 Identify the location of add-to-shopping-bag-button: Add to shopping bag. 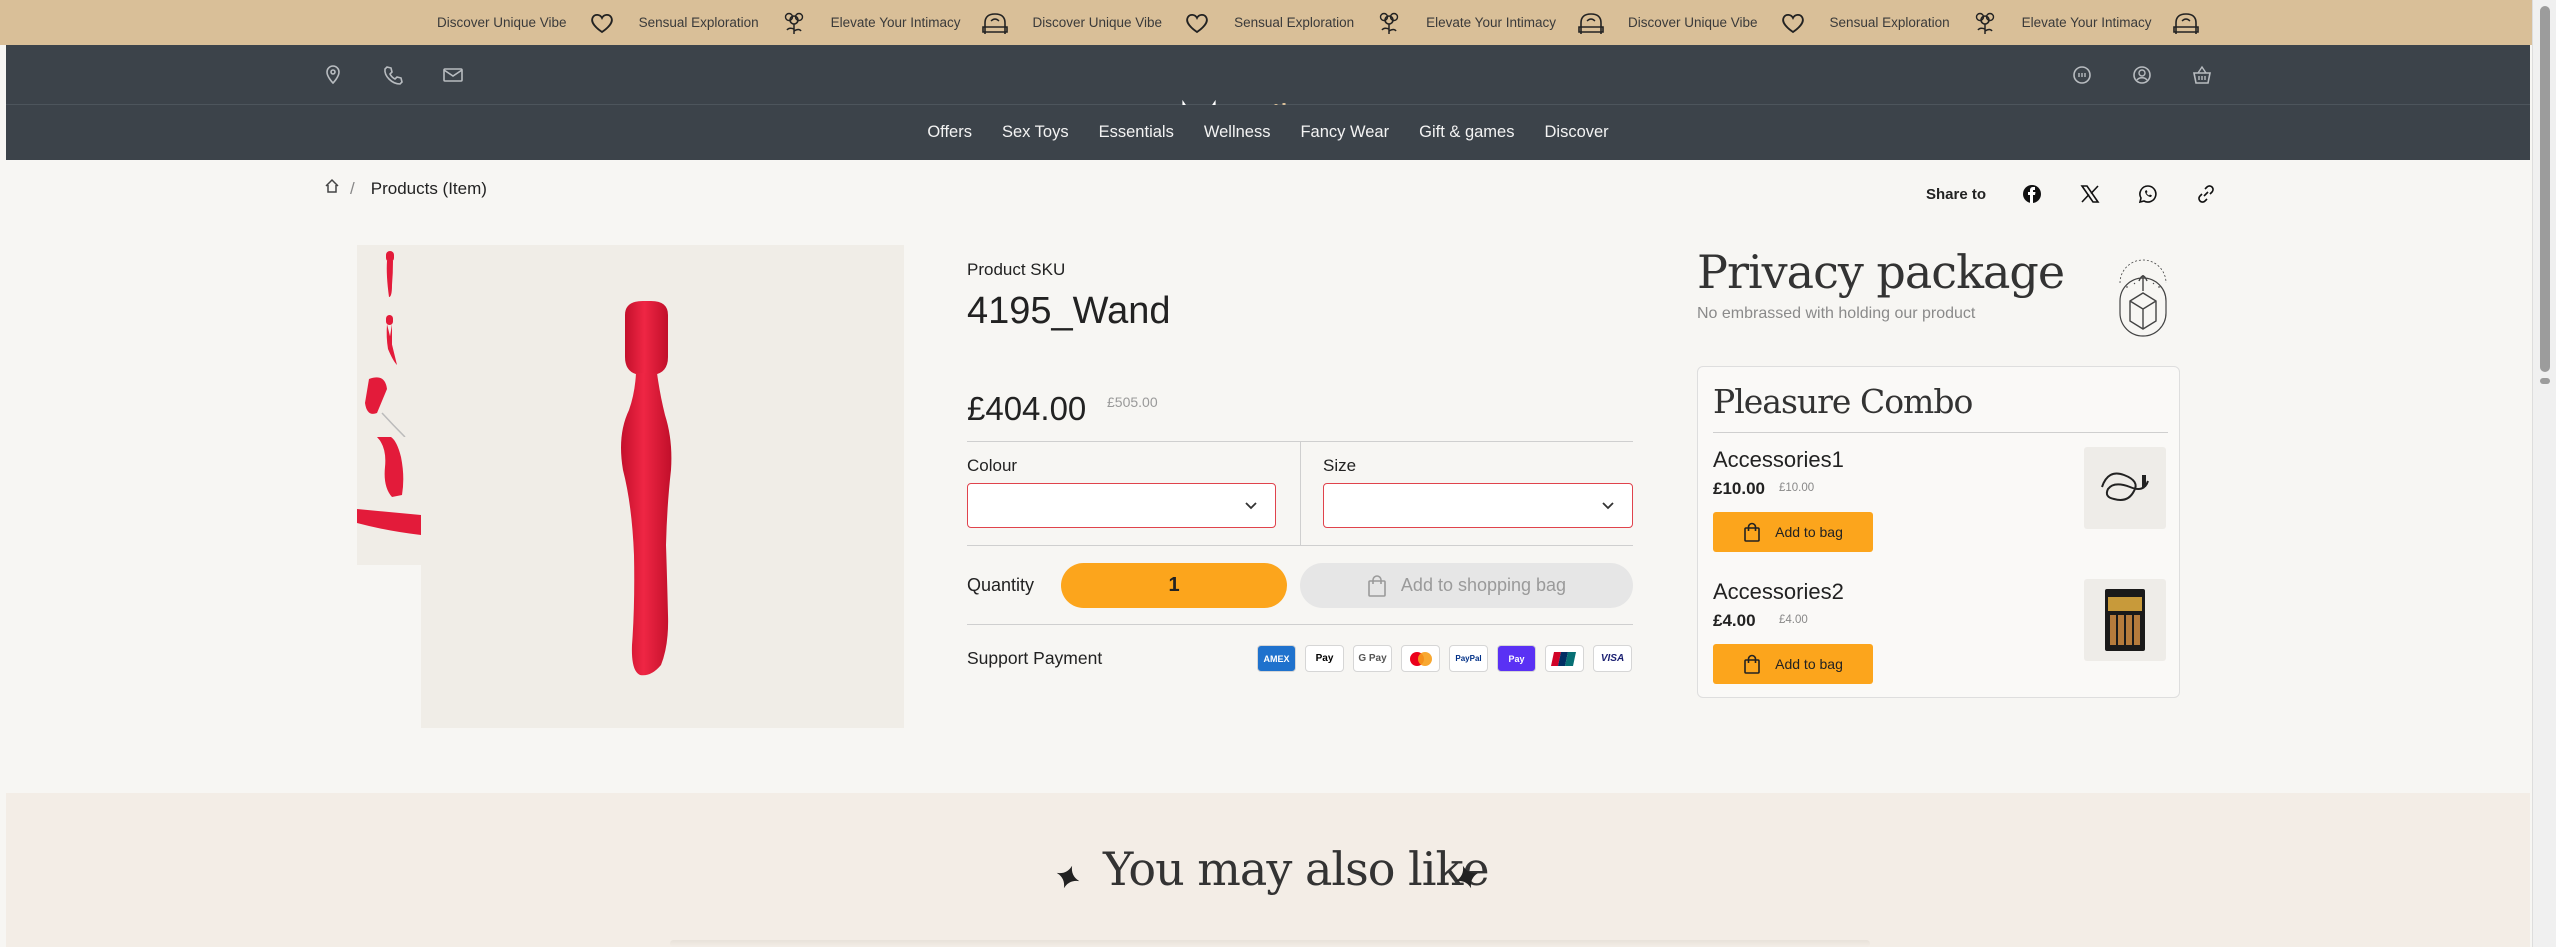
(1466, 585).